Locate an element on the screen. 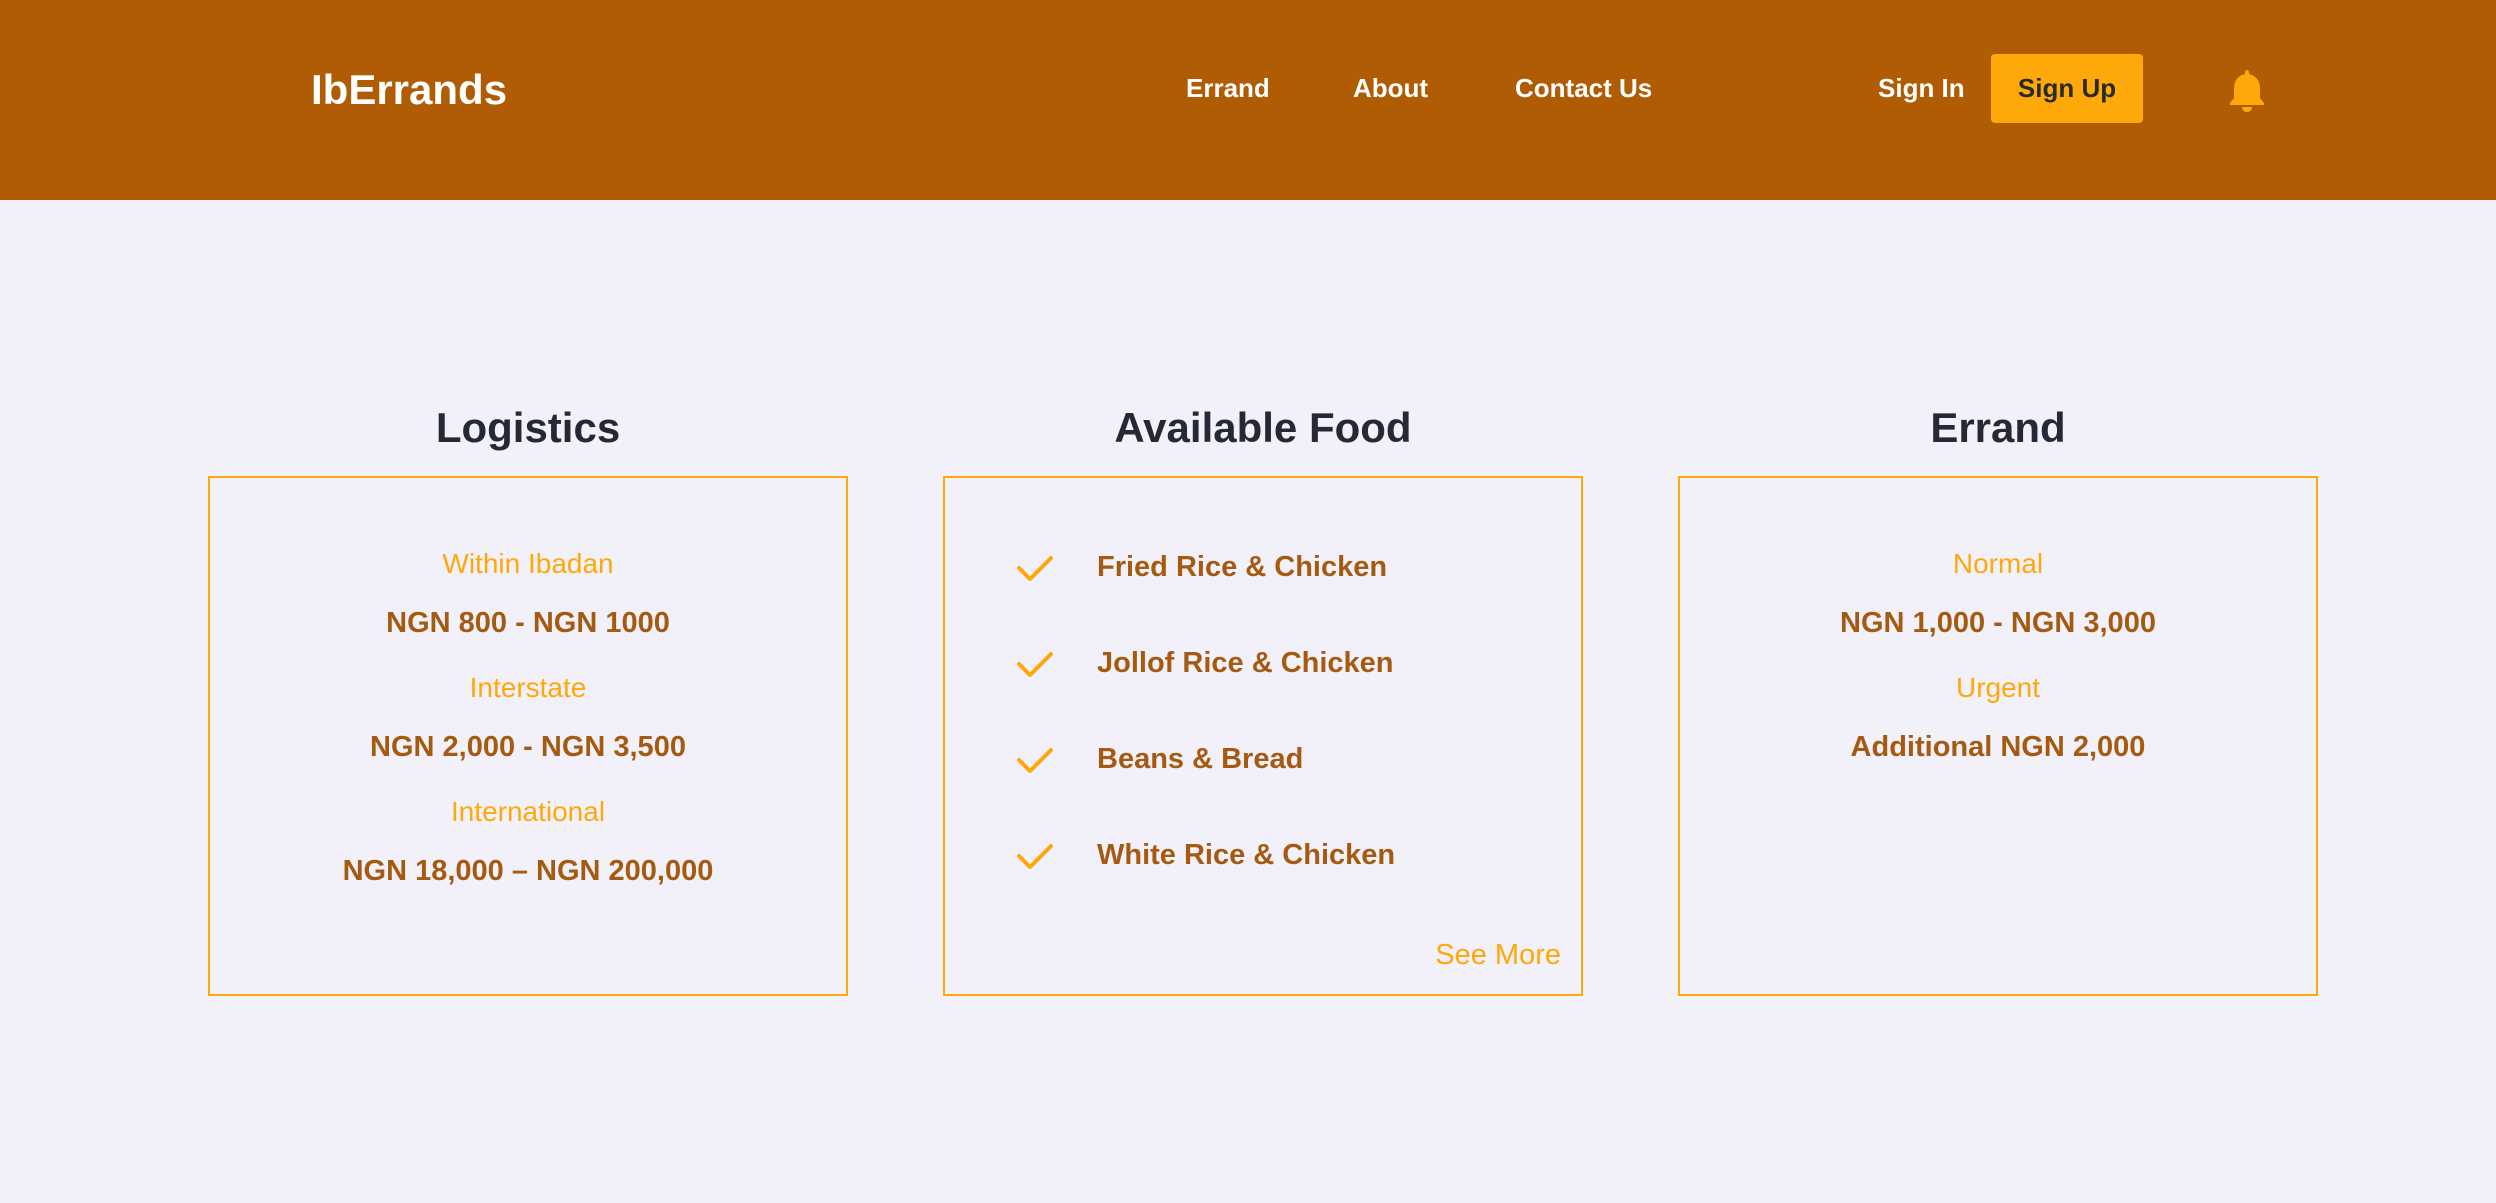 This screenshot has height=1203, width=2496. logistics-price-within-ibadan: NGN 800 - NGN 1000 is located at coordinates (528, 623).